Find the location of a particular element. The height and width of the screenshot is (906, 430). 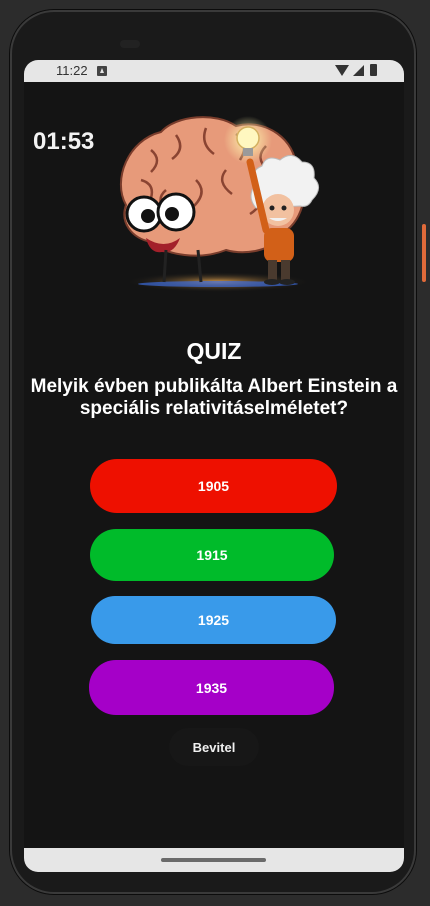

camera-icon is located at coordinates (130, 44).